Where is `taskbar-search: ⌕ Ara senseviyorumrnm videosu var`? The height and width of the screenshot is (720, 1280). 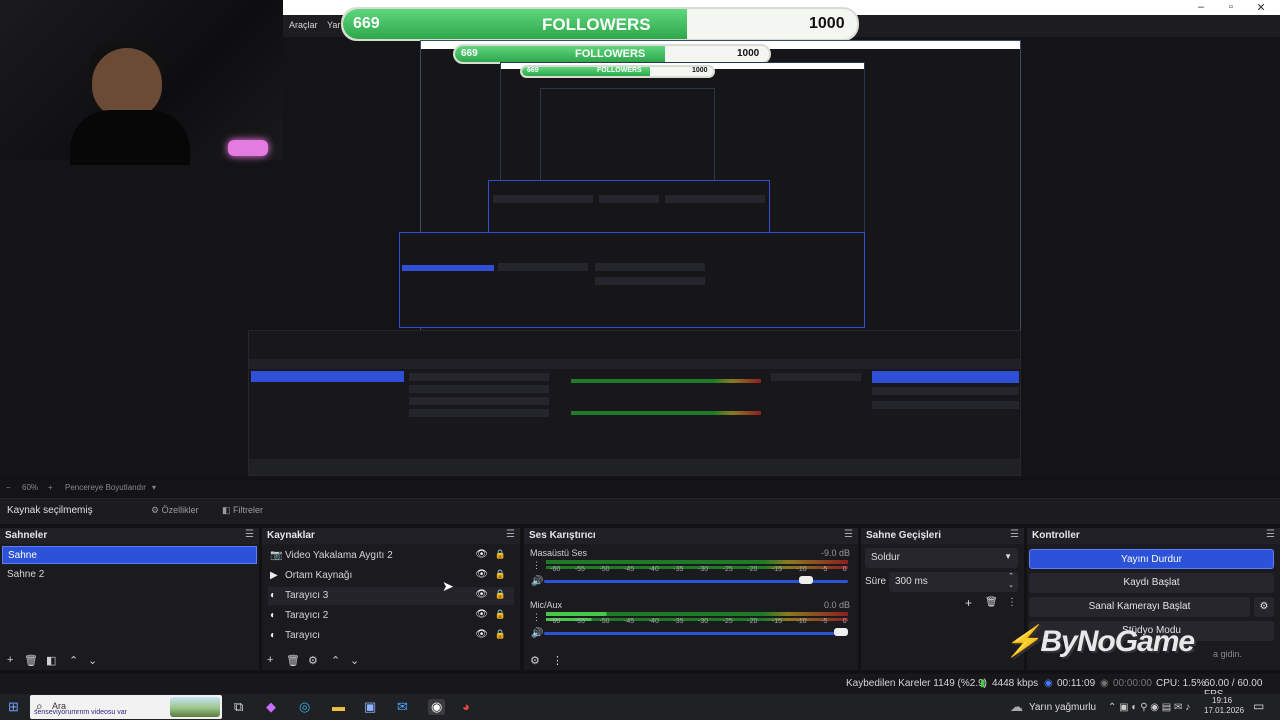
taskbar-search: ⌕ Ara senseviyorumrnm videosu var is located at coordinates (126, 707).